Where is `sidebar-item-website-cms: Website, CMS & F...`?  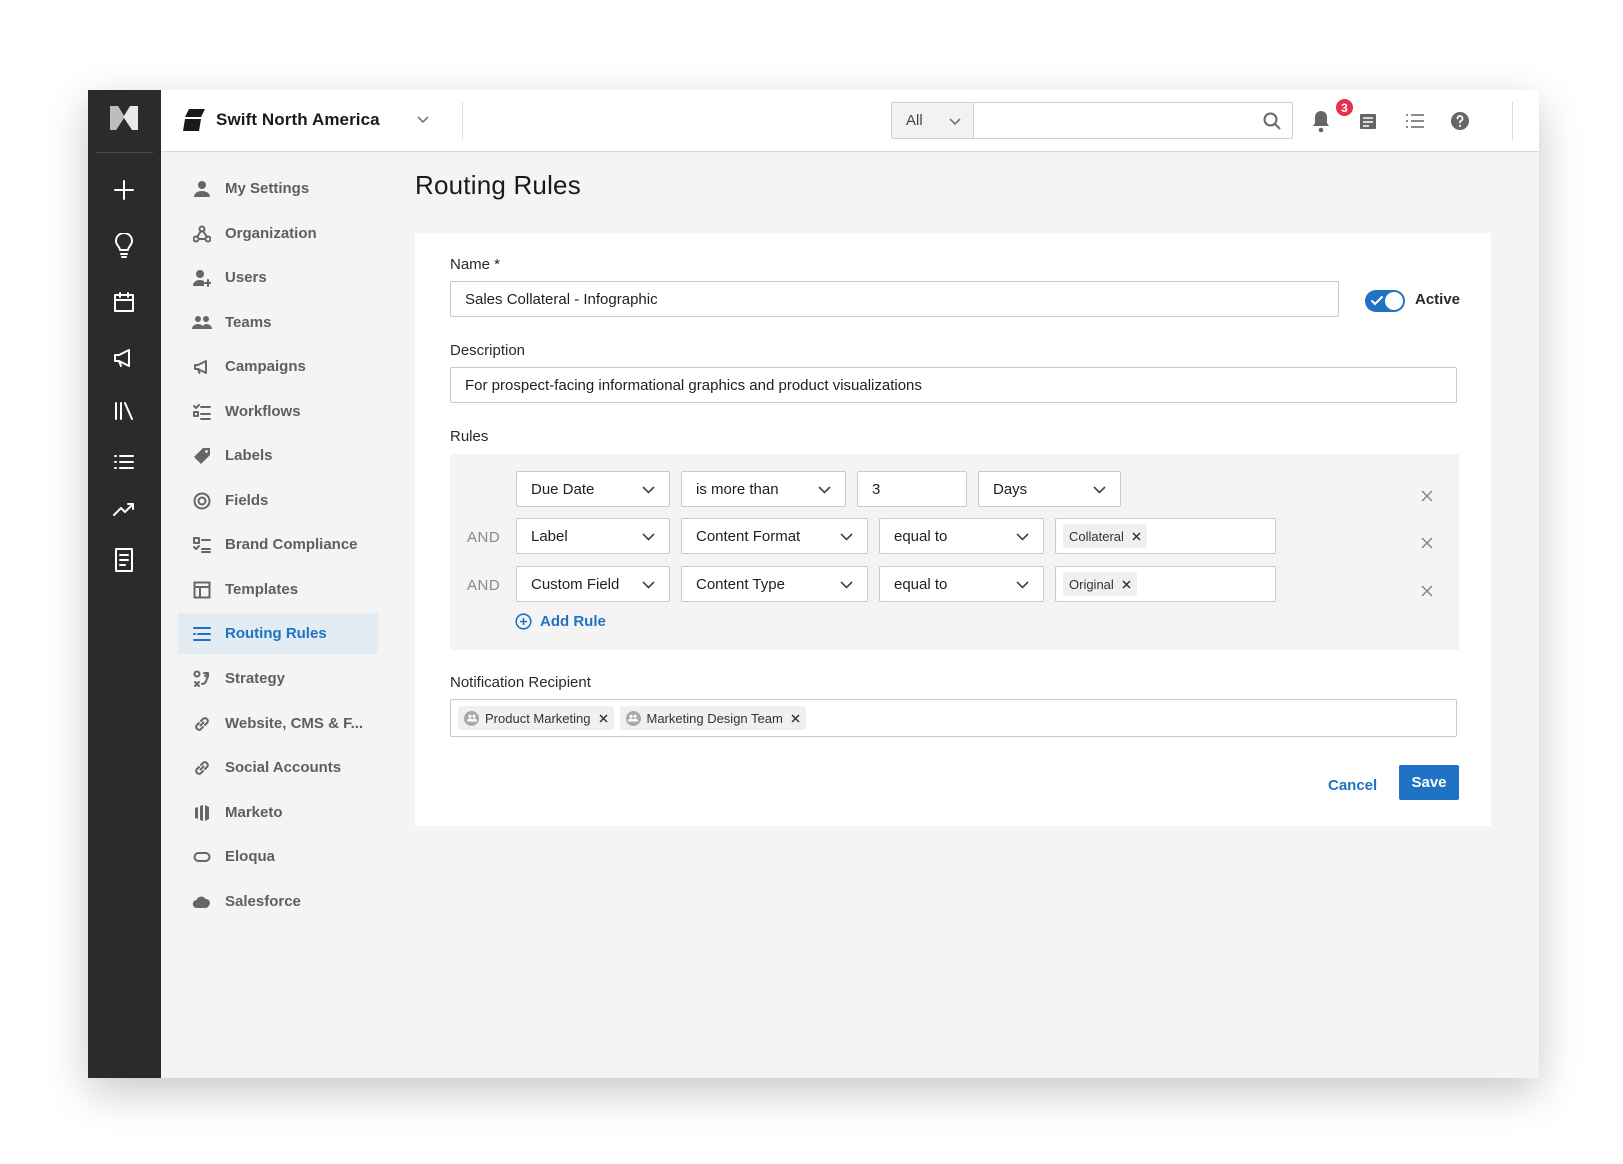
sidebar-item-website-cms: Website, CMS & F... is located at coordinates (278, 723).